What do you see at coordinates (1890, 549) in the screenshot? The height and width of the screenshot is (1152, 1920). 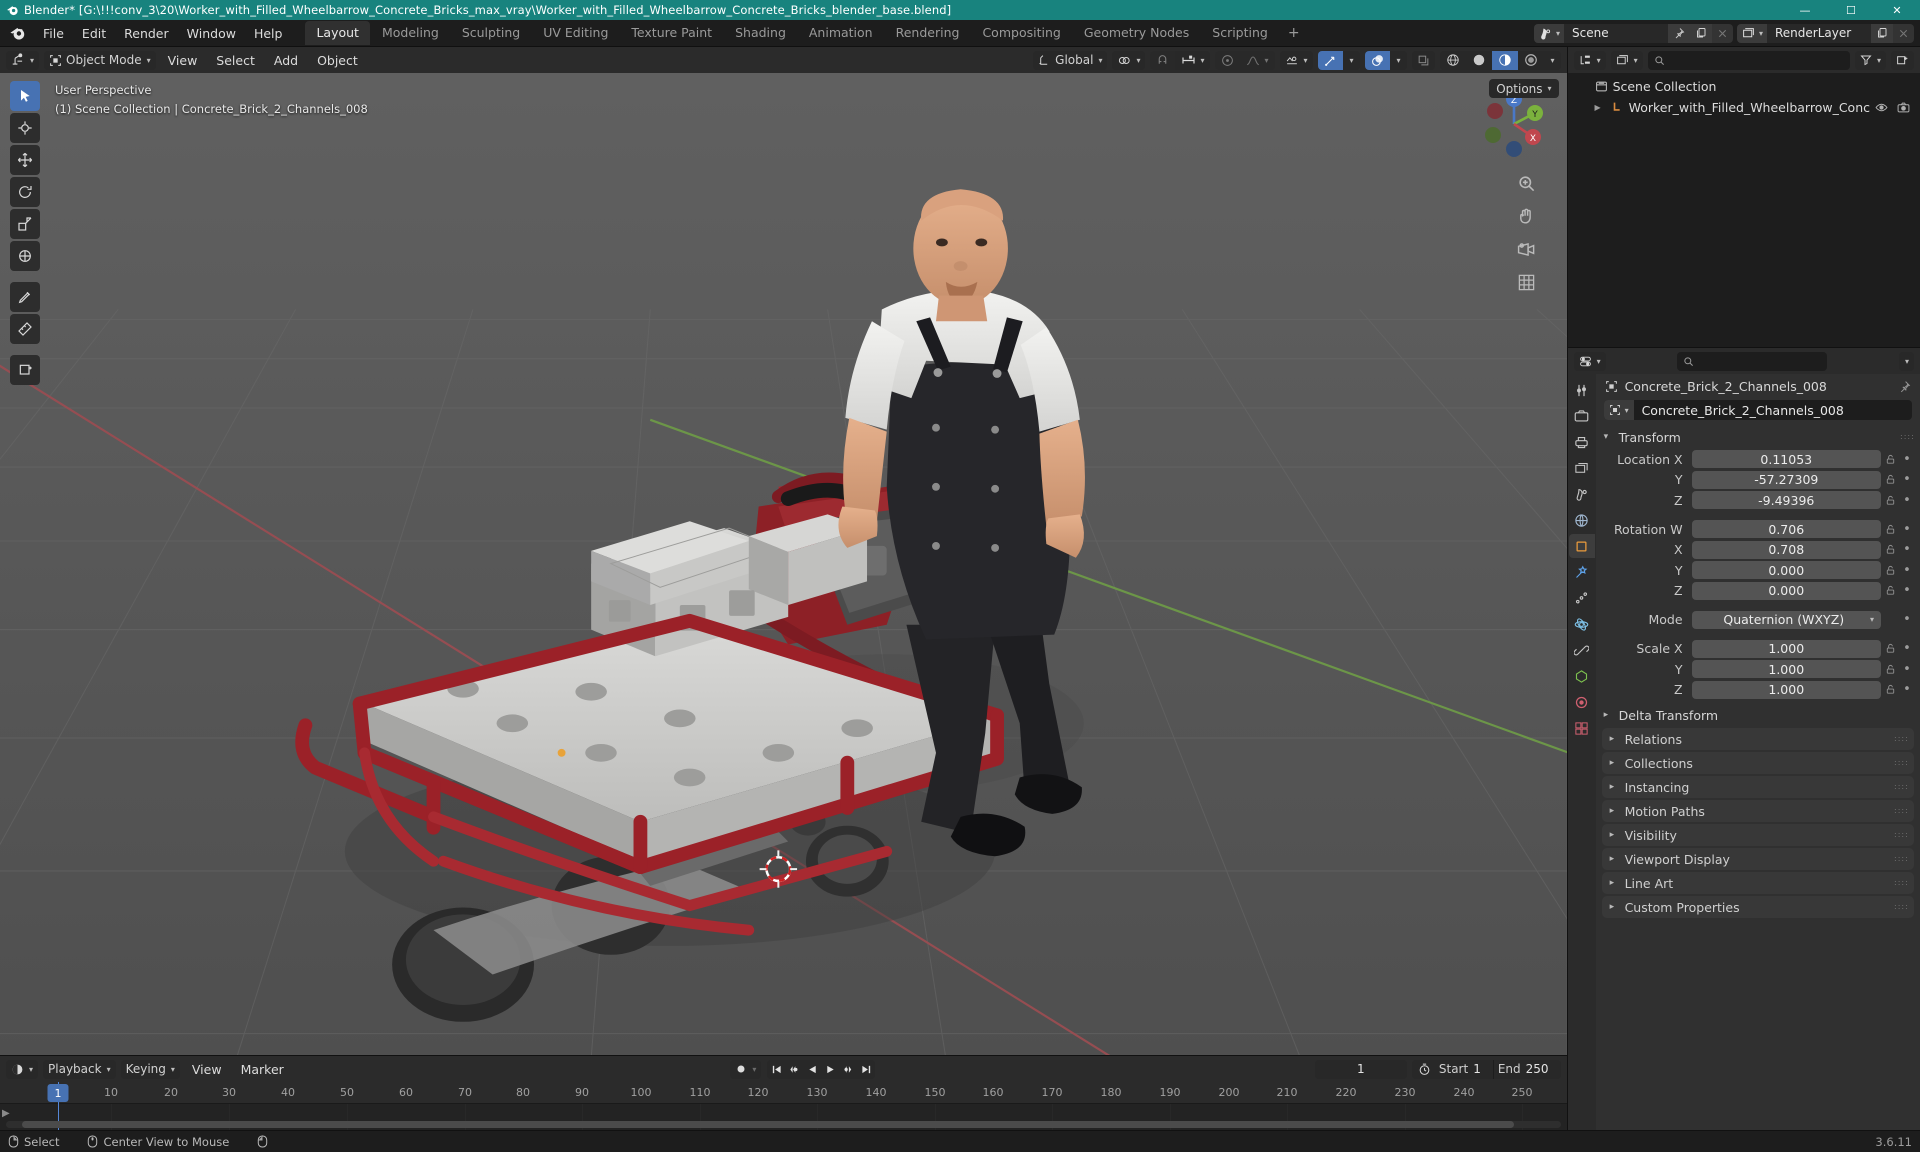 I see `lock-rotation-x-icon` at bounding box center [1890, 549].